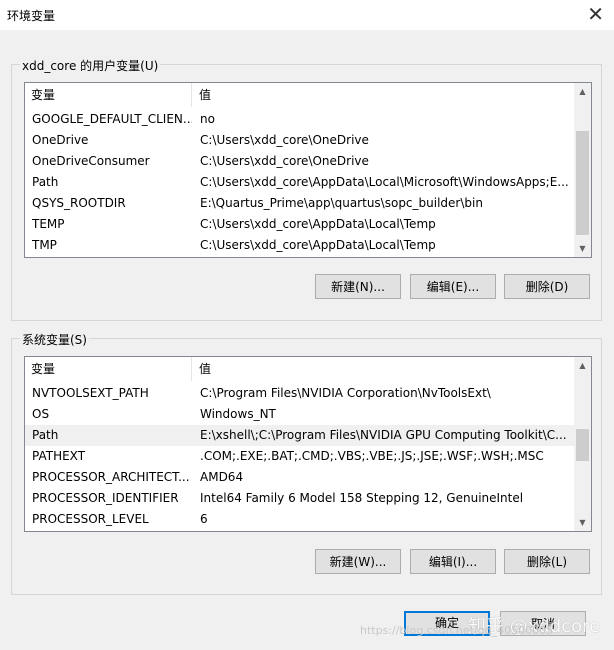  I want to click on table-row: OS Windows_NT, so click(299, 414).